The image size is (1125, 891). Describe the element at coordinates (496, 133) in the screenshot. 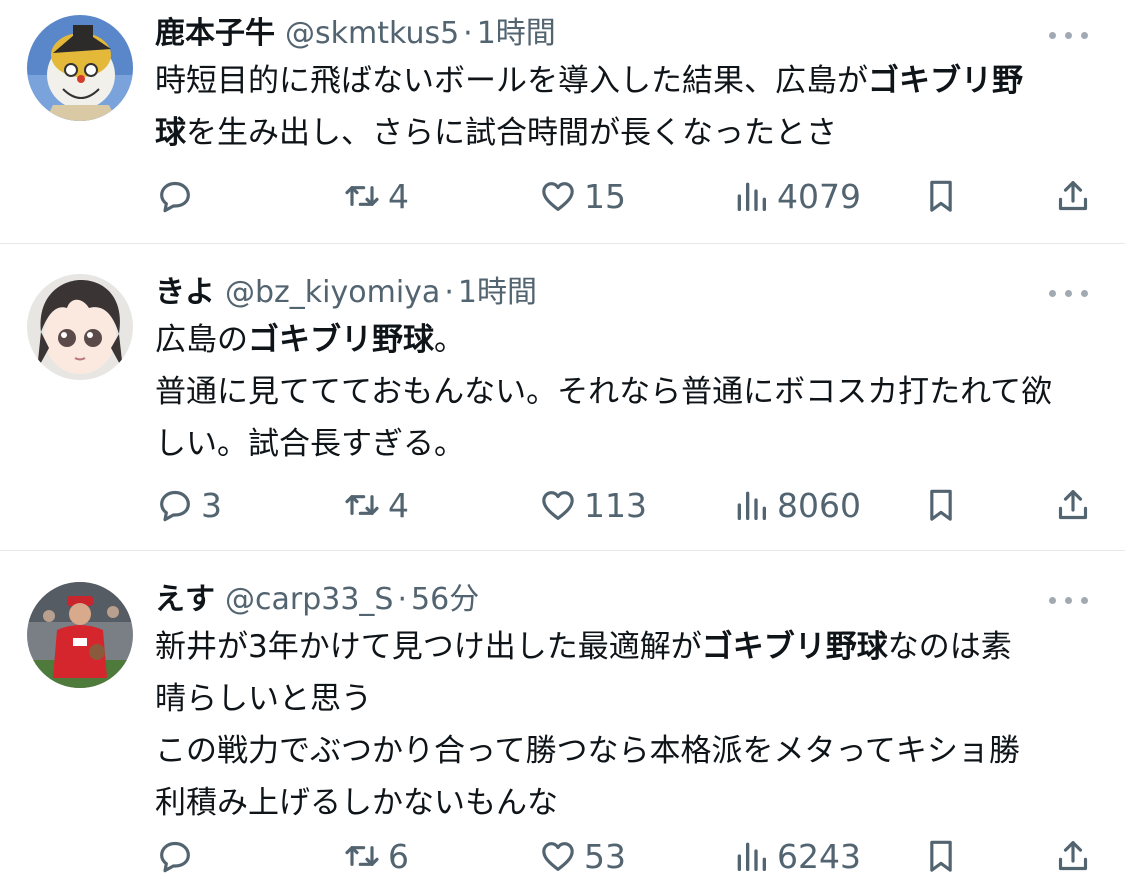

I see `text-line: 球を生み出し、さらに試合時間が長くなったとさ` at that location.